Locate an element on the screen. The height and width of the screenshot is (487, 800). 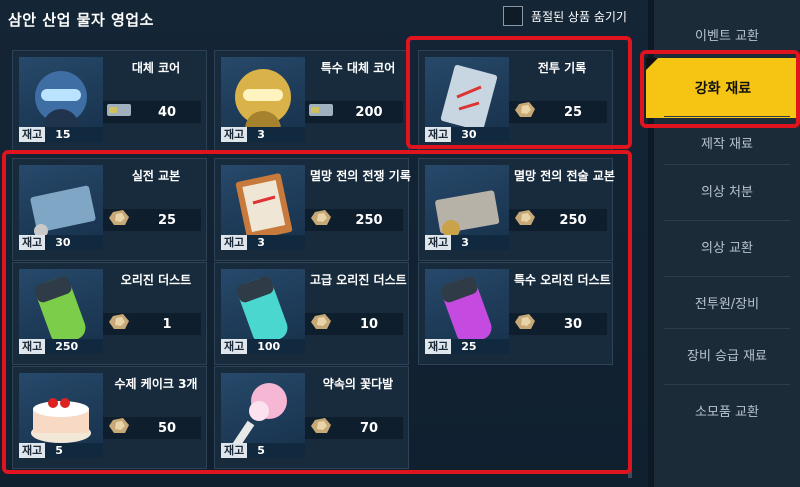
cyan-dust-capsule-icon: 재고 100 is located at coordinates (263, 311).